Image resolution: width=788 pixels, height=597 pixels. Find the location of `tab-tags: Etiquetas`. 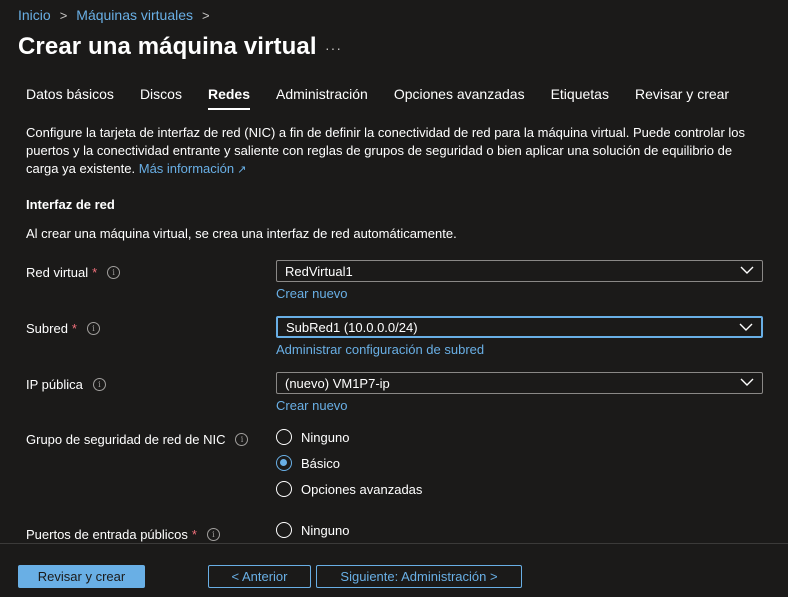

tab-tags: Etiquetas is located at coordinates (580, 98).